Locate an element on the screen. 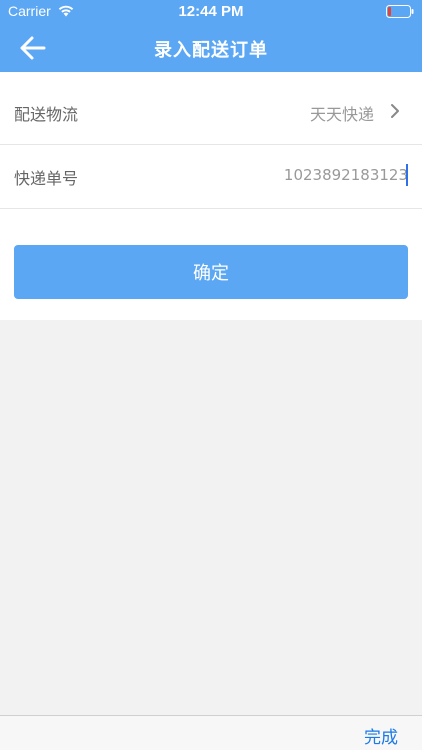 The image size is (422, 750). page-title: 录入配送订单 is located at coordinates (211, 50).